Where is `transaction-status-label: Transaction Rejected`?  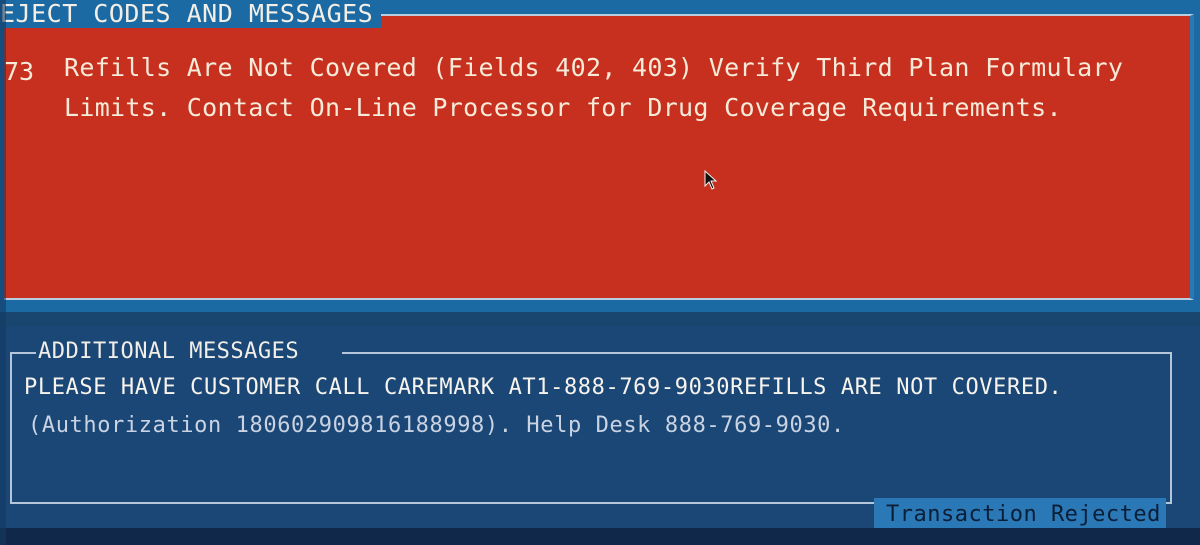 transaction-status-label: Transaction Rejected is located at coordinates (1023, 514).